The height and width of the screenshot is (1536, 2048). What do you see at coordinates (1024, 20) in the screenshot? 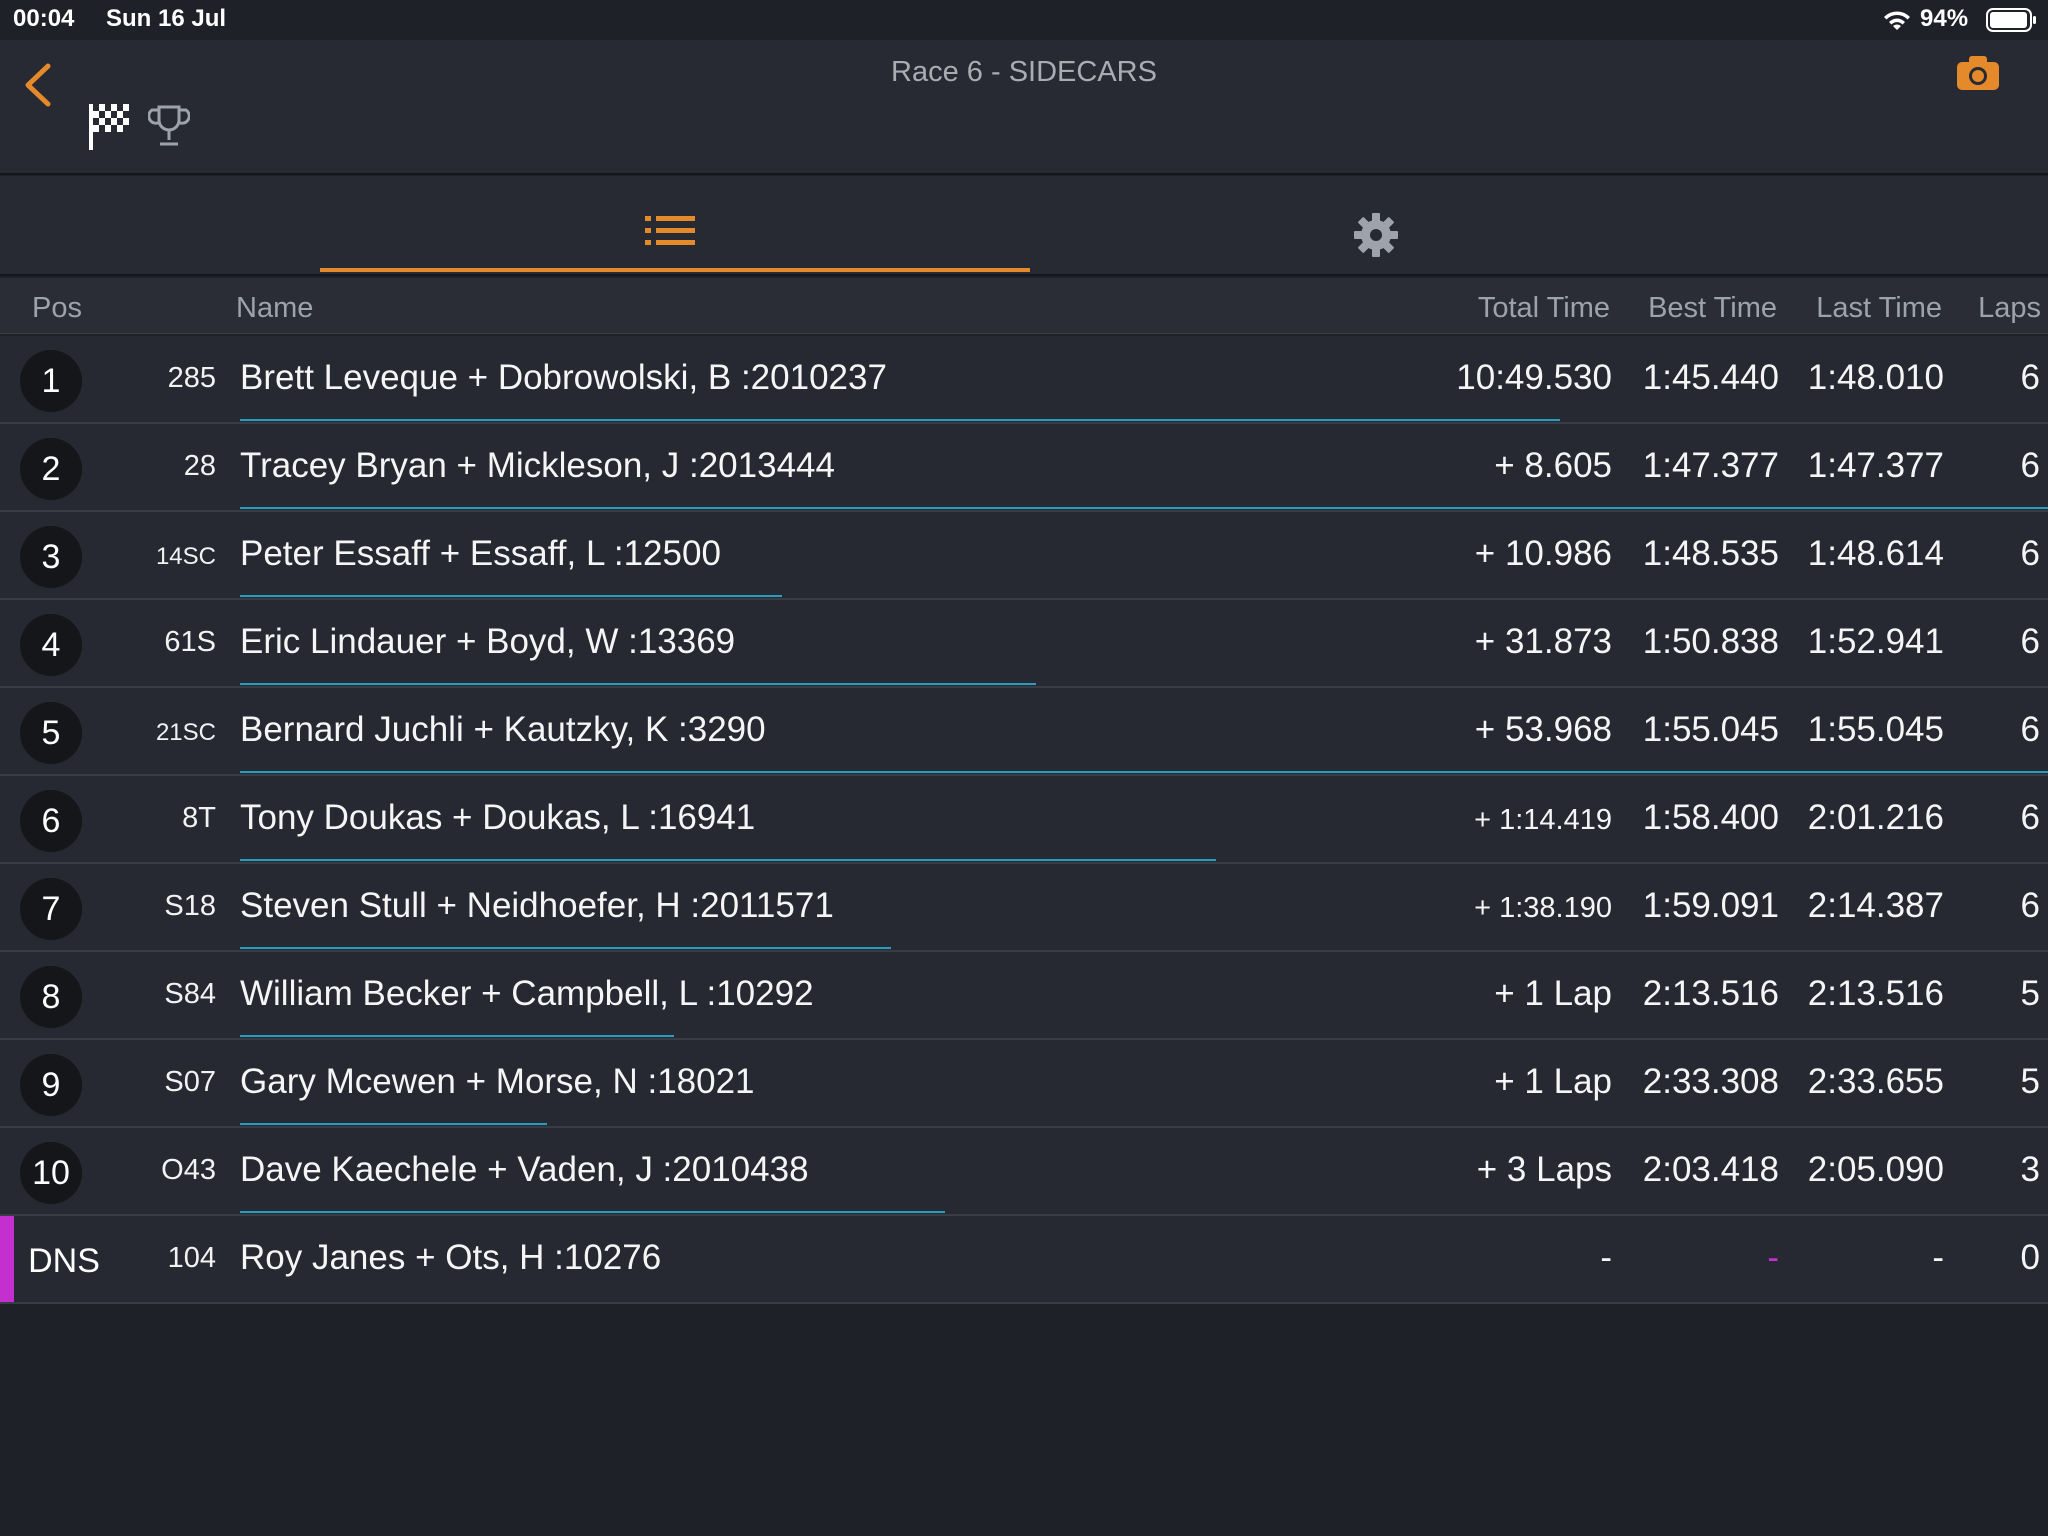
I see `status-bar: 00:04 Sun 16 Jul 94%` at bounding box center [1024, 20].